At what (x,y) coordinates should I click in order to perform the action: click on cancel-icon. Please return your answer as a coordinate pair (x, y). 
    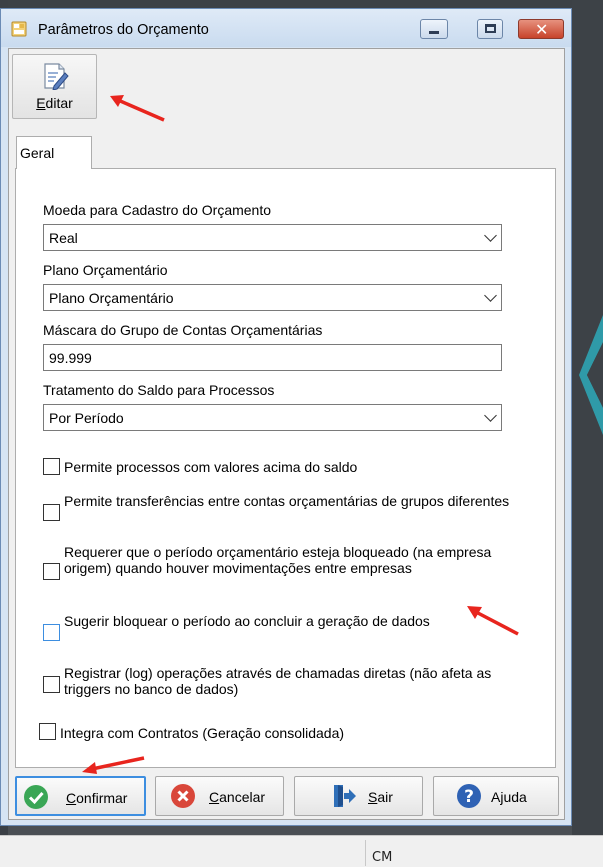
    Looking at the image, I should click on (183, 796).